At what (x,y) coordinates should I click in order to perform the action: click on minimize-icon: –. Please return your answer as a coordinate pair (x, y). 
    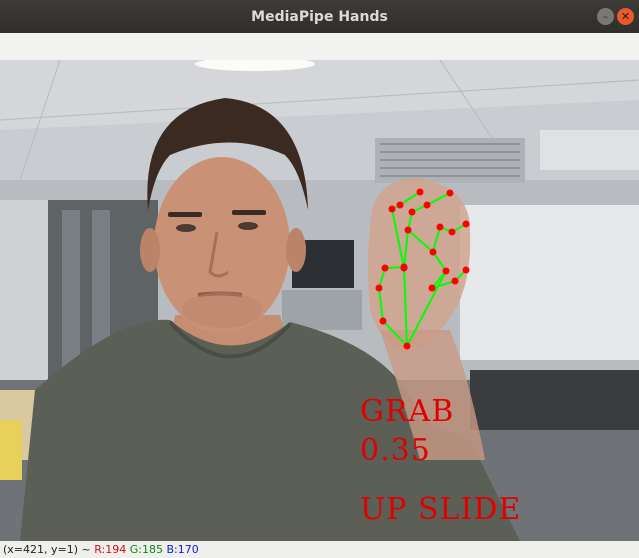
    Looking at the image, I should click on (605, 16).